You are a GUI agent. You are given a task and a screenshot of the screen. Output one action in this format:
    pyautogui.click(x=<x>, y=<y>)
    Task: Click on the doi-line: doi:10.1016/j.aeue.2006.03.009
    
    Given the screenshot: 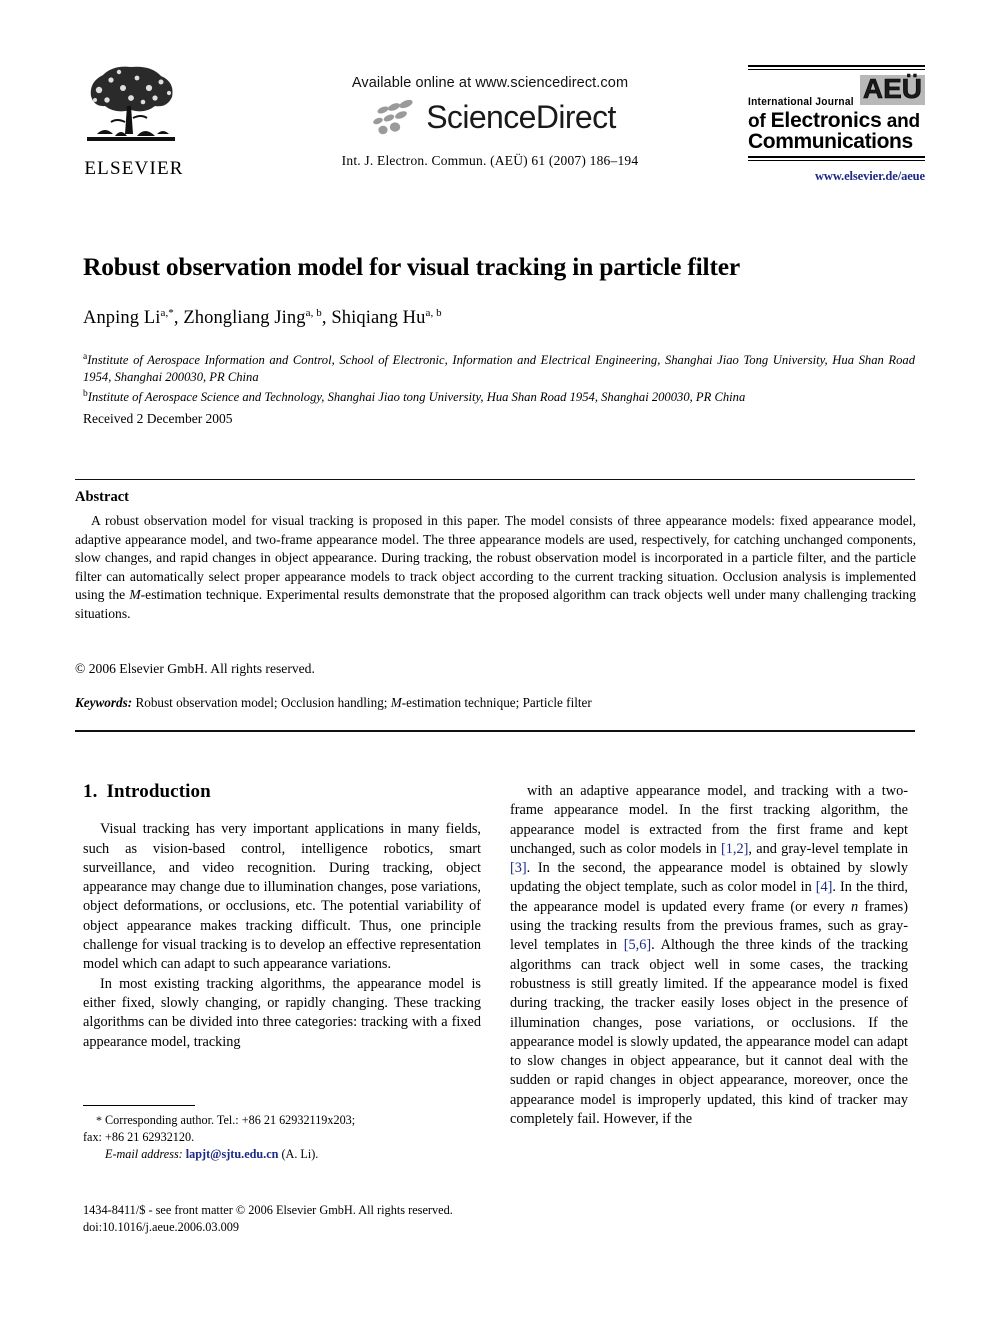 What is the action you would take?
    pyautogui.click(x=161, y=1226)
    